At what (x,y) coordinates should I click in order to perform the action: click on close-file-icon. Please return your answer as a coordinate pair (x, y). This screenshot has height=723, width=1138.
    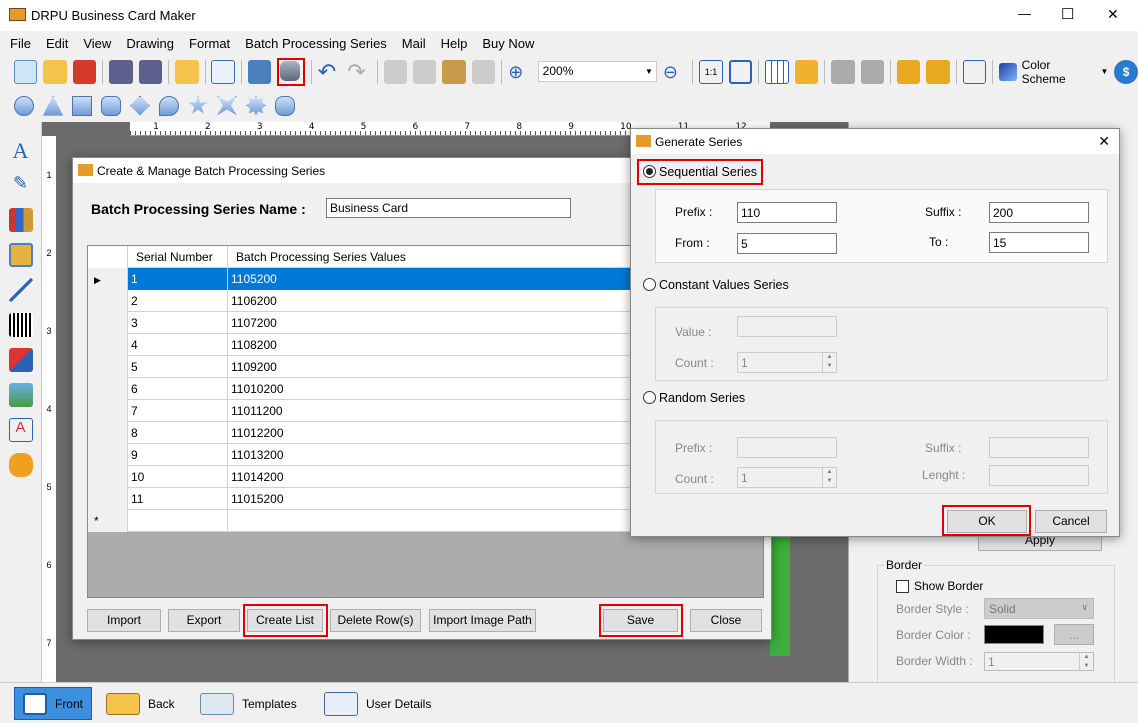
    Looking at the image, I should click on (84, 71).